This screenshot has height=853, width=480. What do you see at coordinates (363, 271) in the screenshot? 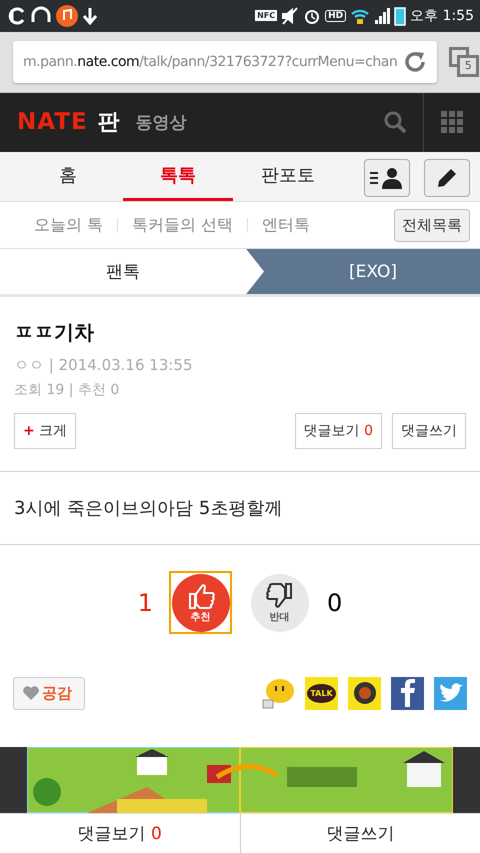
I see `breadcrumb-current: [EXO]` at bounding box center [363, 271].